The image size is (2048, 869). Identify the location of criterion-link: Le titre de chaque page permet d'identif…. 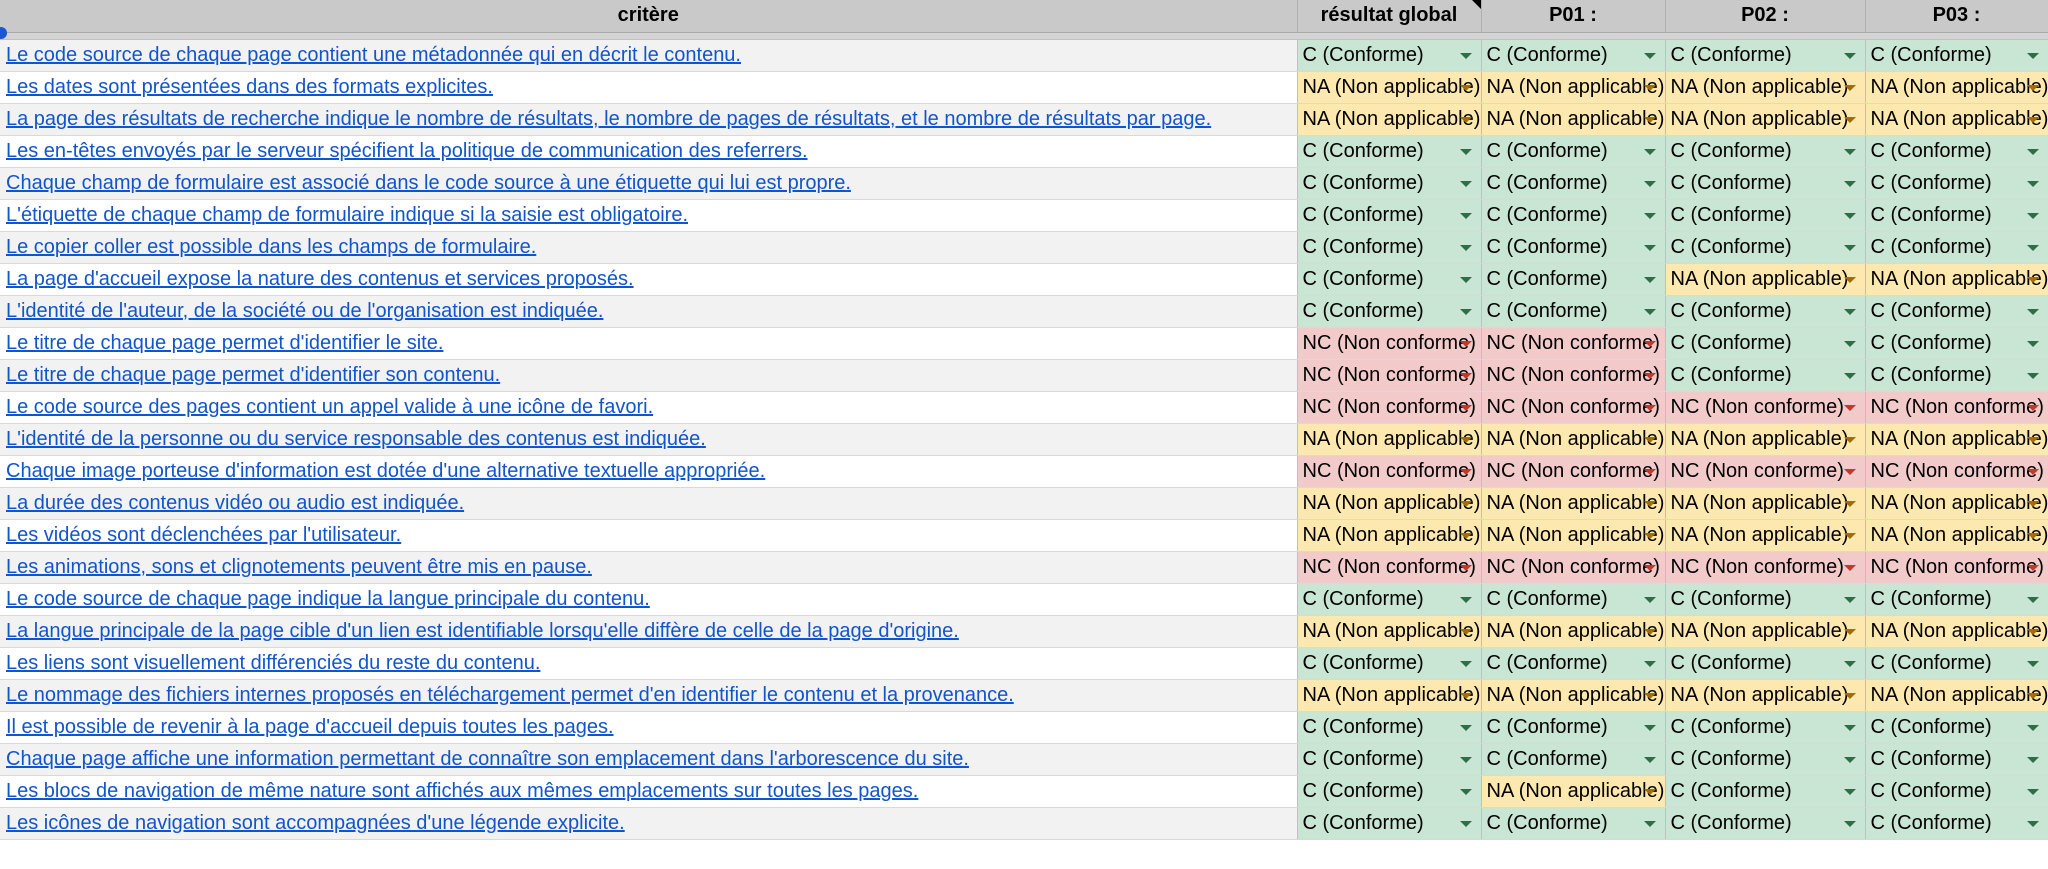
(224, 343).